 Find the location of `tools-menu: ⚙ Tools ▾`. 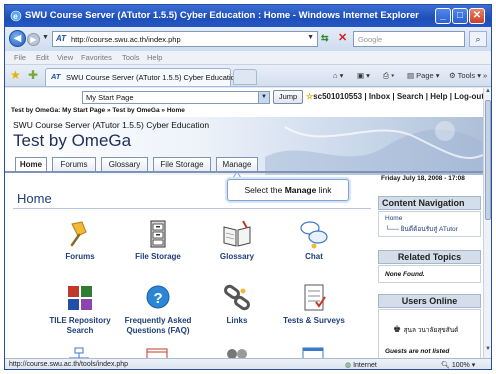

tools-menu: ⚙ Tools ▾ is located at coordinates (465, 75).